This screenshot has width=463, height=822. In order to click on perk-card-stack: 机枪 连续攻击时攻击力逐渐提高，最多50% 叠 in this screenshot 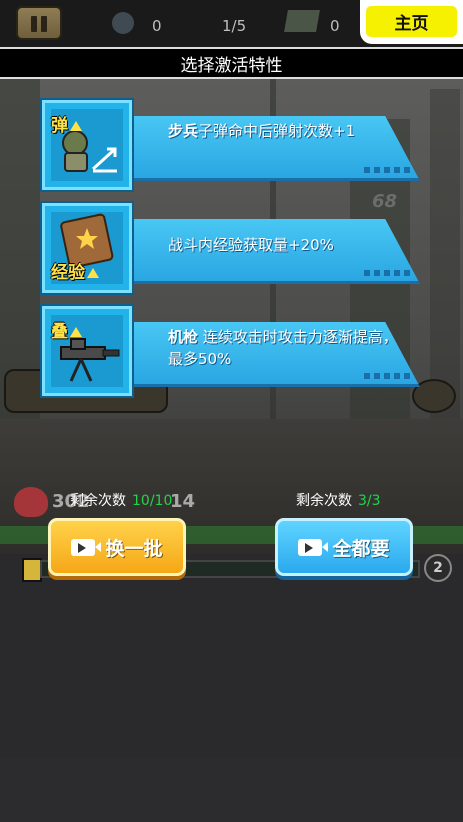, I will do `click(232, 353)`.